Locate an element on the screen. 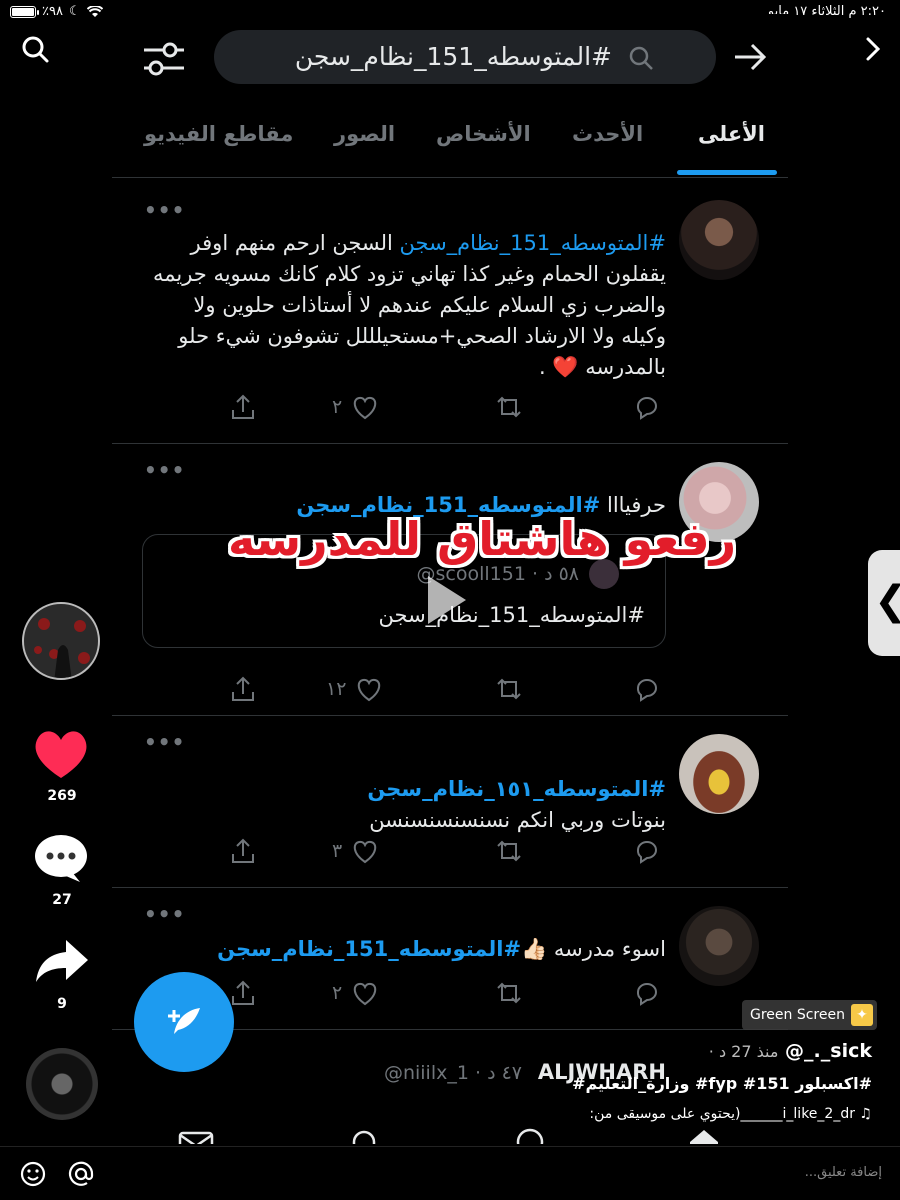 Image resolution: width=900 pixels, height=1200 pixels. battery-percent: ٪٩٨ is located at coordinates (52, 11).